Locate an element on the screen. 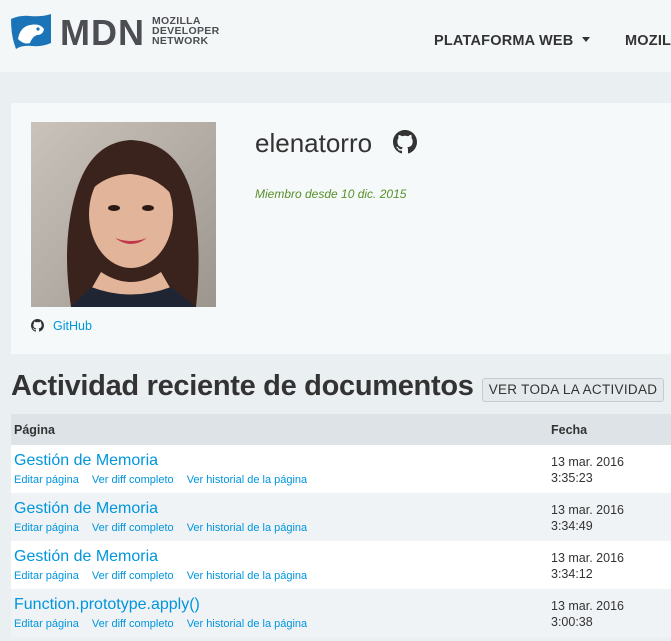 The width and height of the screenshot is (671, 641). row-date-time: 3:00:38 is located at coordinates (572, 622).